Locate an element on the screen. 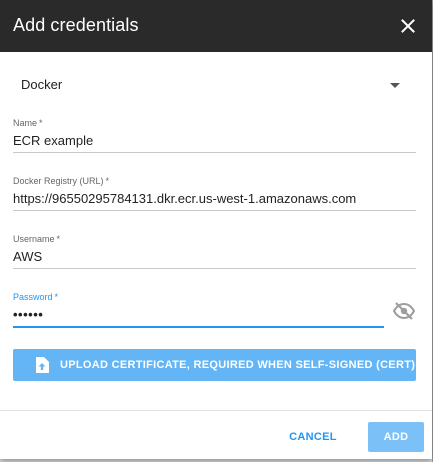 The width and height of the screenshot is (433, 462). password-underline is located at coordinates (198, 327).